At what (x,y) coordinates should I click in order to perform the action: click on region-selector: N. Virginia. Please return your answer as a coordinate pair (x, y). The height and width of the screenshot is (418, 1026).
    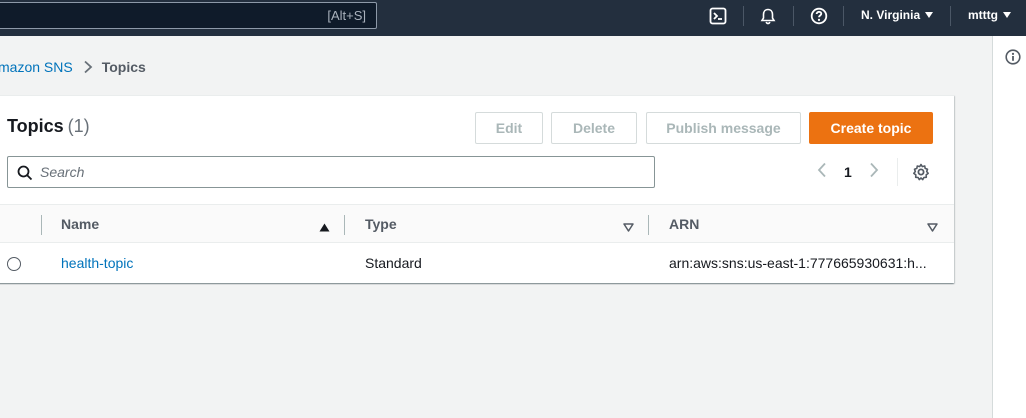
    Looking at the image, I should click on (897, 15).